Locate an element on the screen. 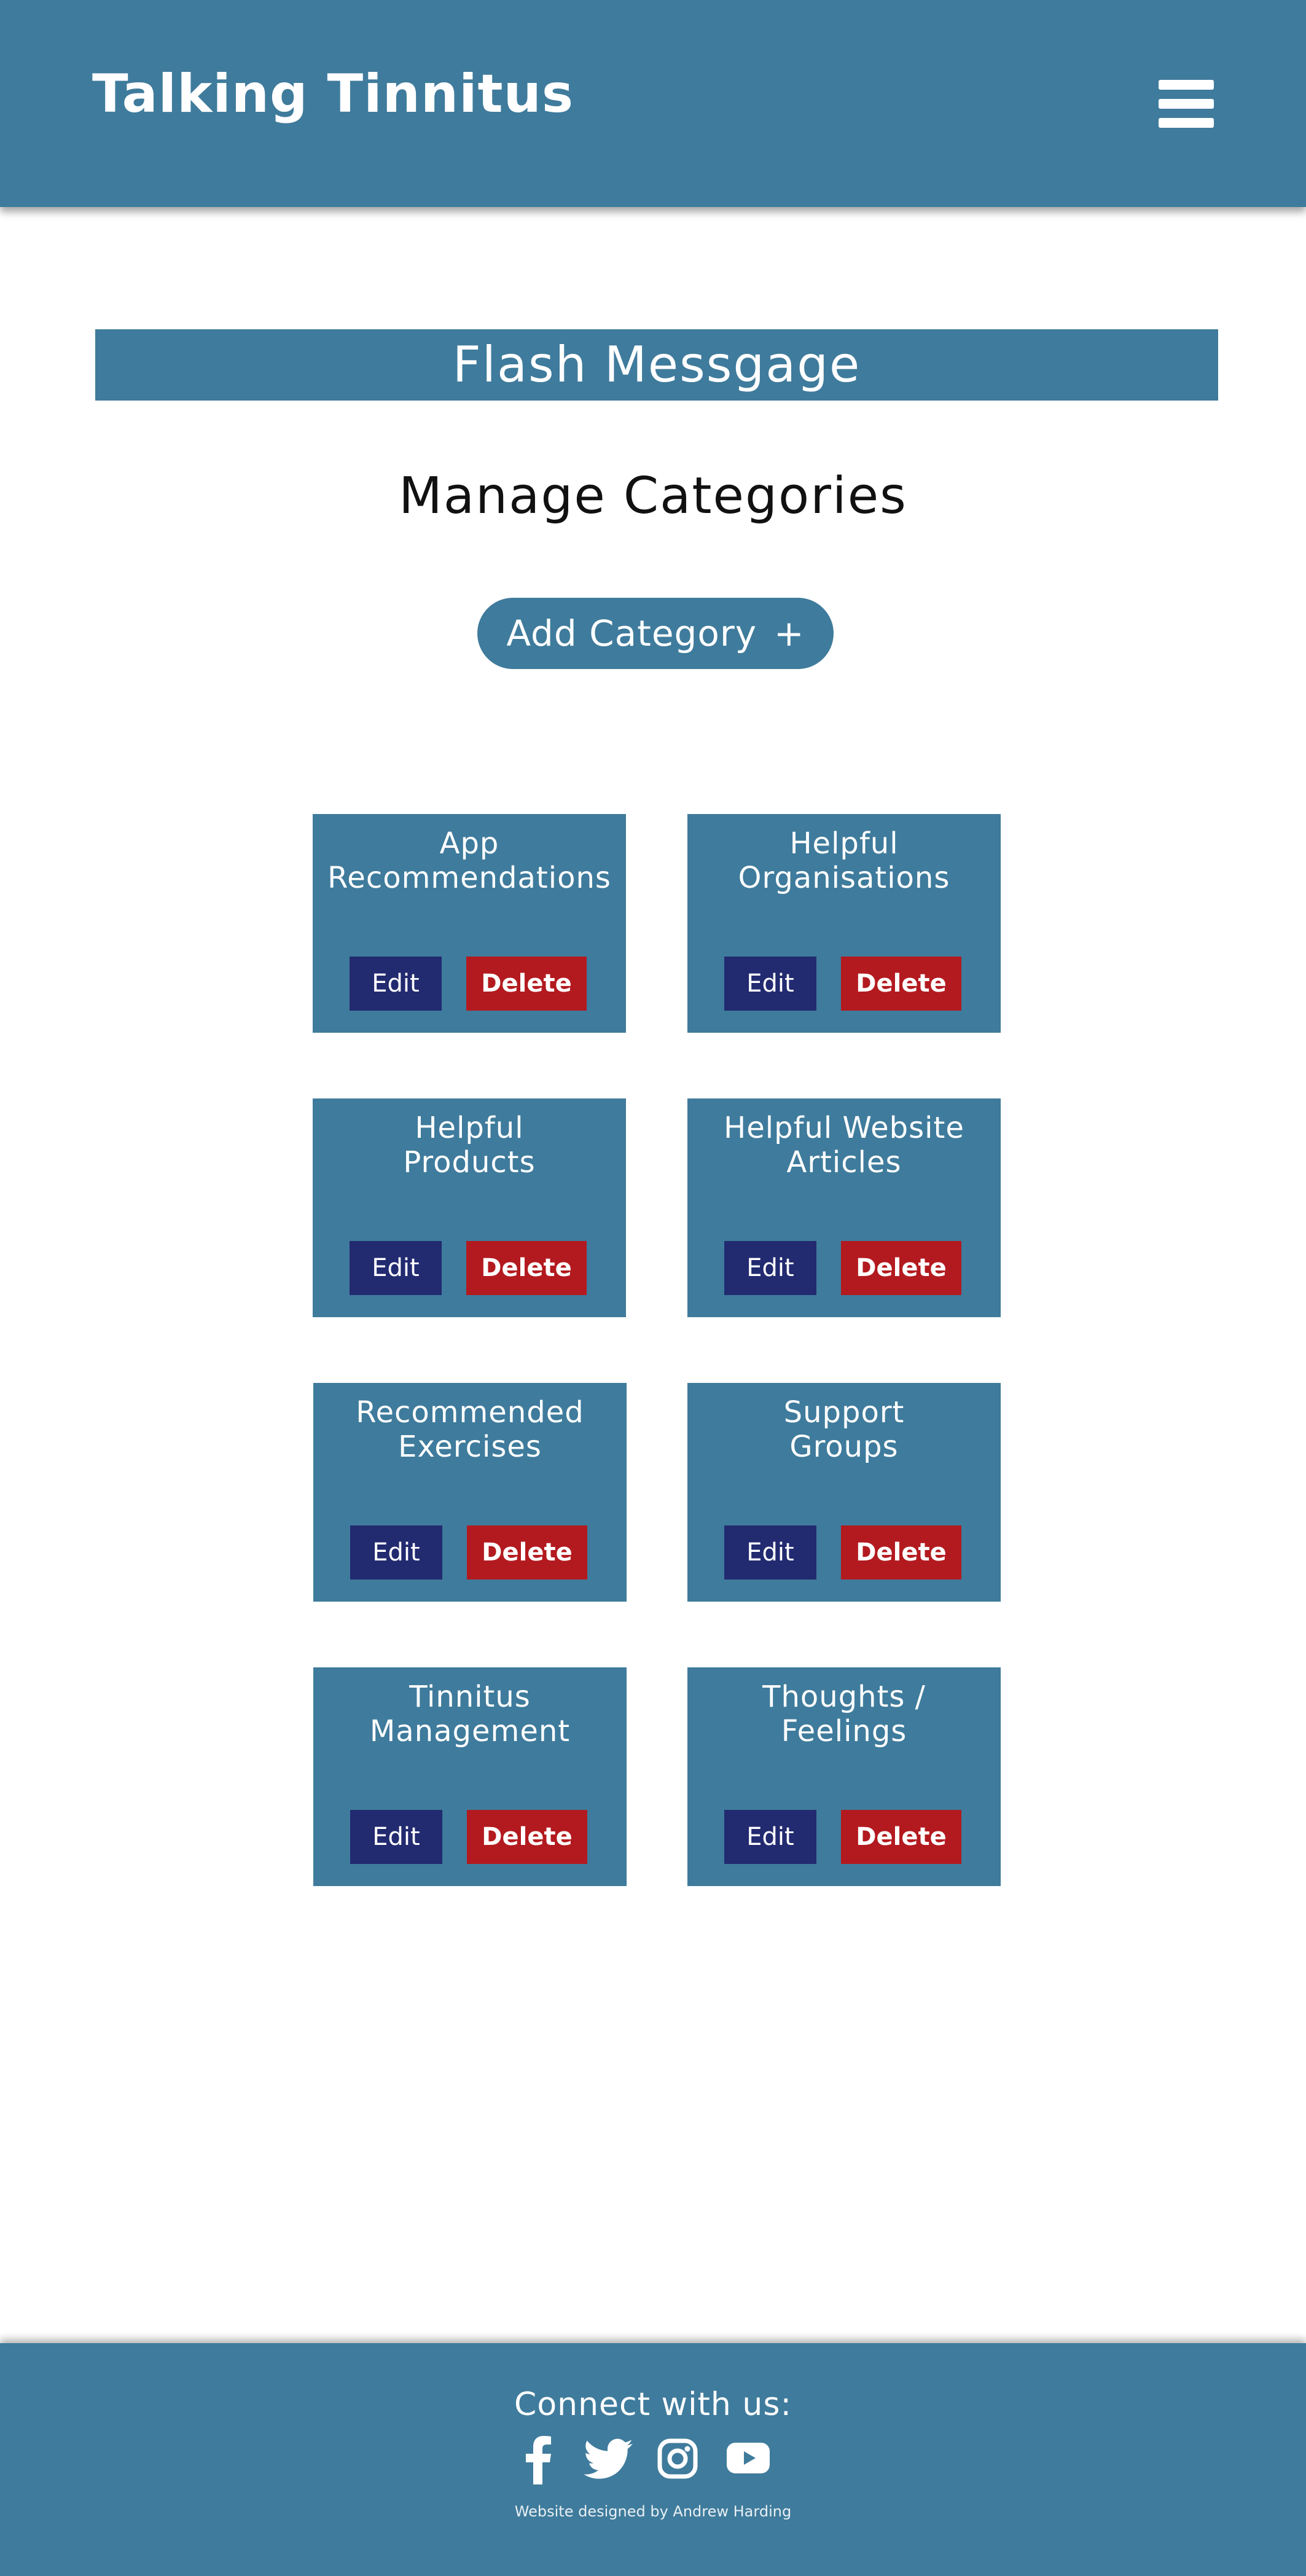 This screenshot has width=1306, height=2576. facebook-icon is located at coordinates (538, 2459).